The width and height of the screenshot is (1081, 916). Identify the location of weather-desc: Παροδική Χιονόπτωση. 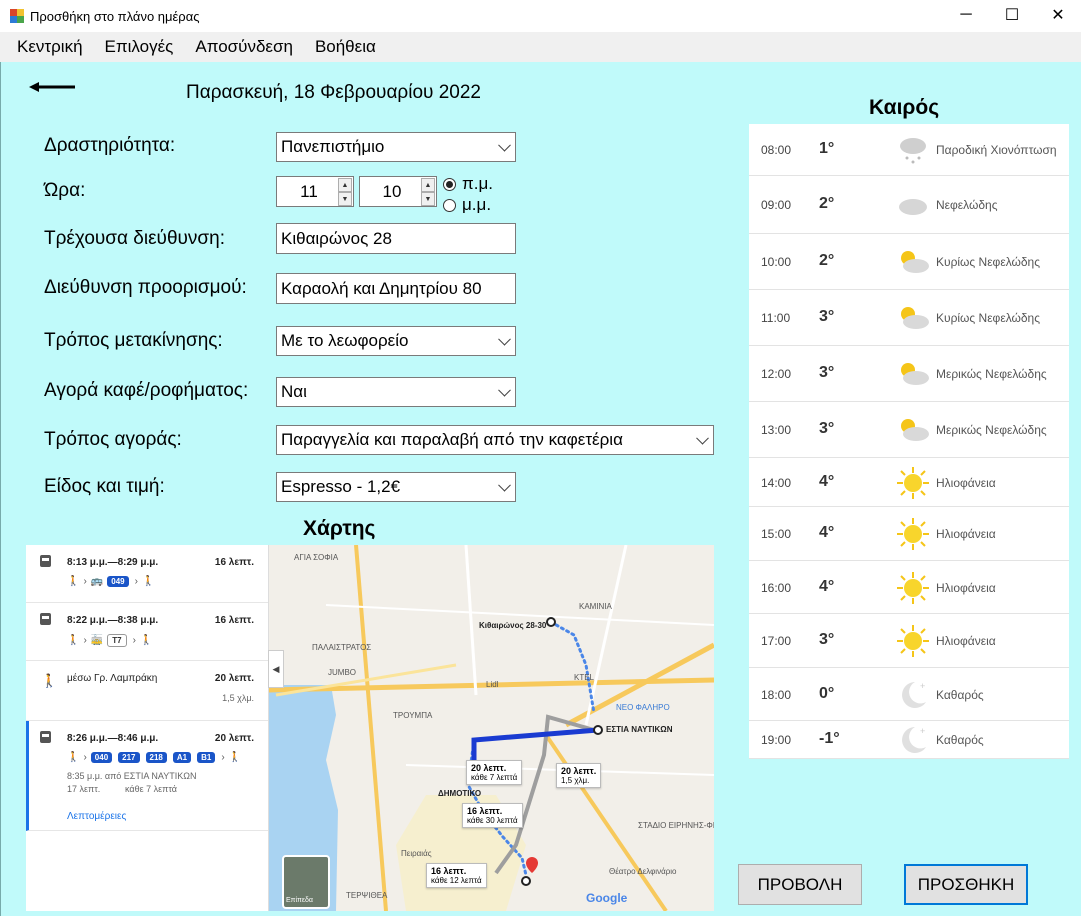
(996, 150).